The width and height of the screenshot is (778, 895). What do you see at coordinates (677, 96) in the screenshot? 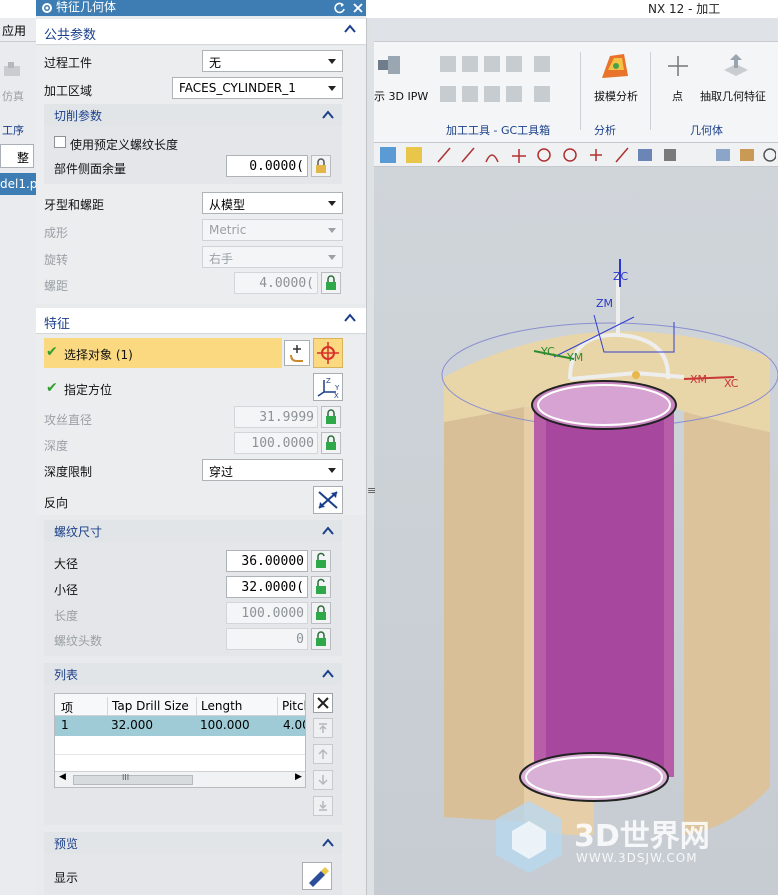
I see `point-caption: 点` at bounding box center [677, 96].